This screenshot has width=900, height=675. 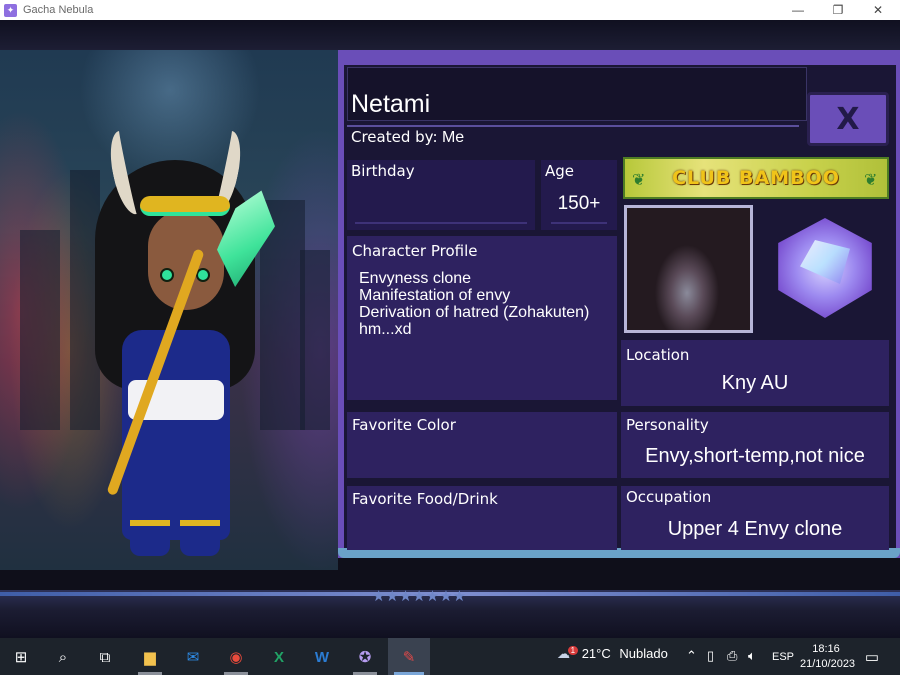 What do you see at coordinates (63, 657) in the screenshot?
I see `search-icon: ⌕` at bounding box center [63, 657].